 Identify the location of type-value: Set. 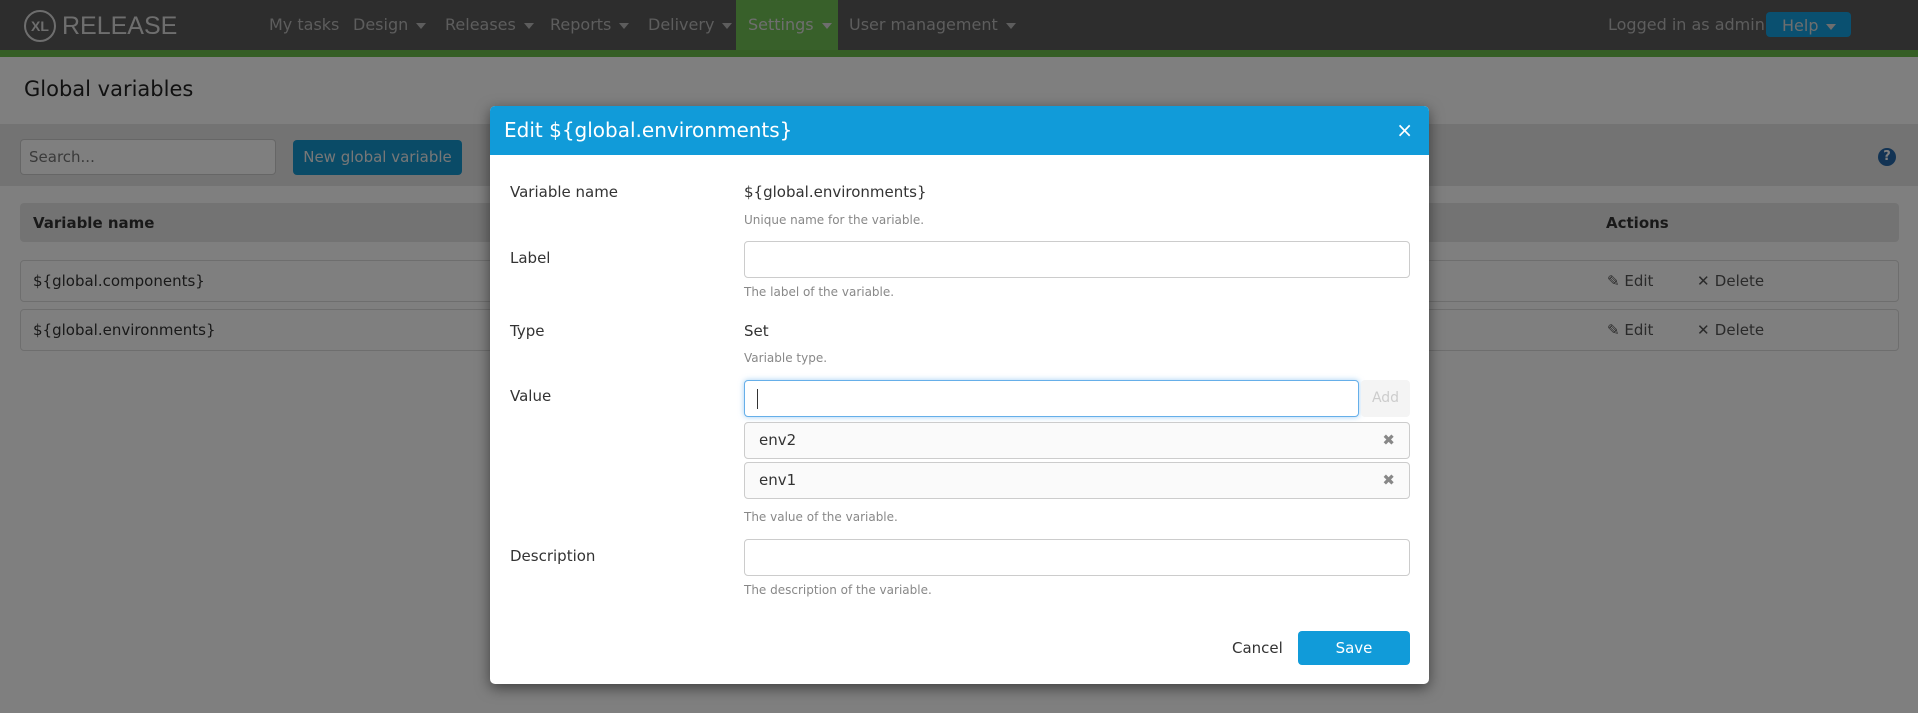
(756, 331).